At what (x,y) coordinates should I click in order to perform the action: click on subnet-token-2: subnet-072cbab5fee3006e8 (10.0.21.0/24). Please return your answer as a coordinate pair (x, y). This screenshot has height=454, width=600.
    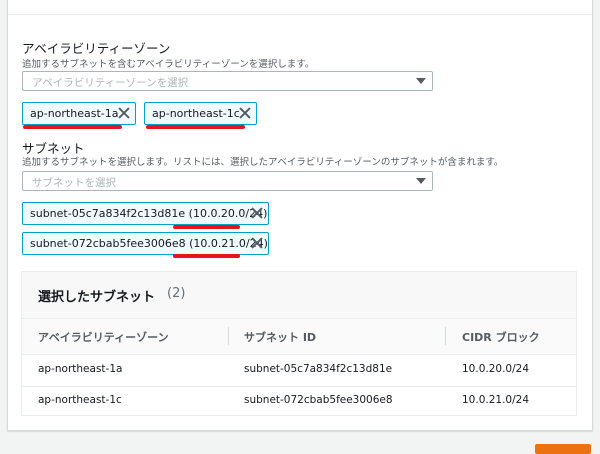
    Looking at the image, I should click on (145, 243).